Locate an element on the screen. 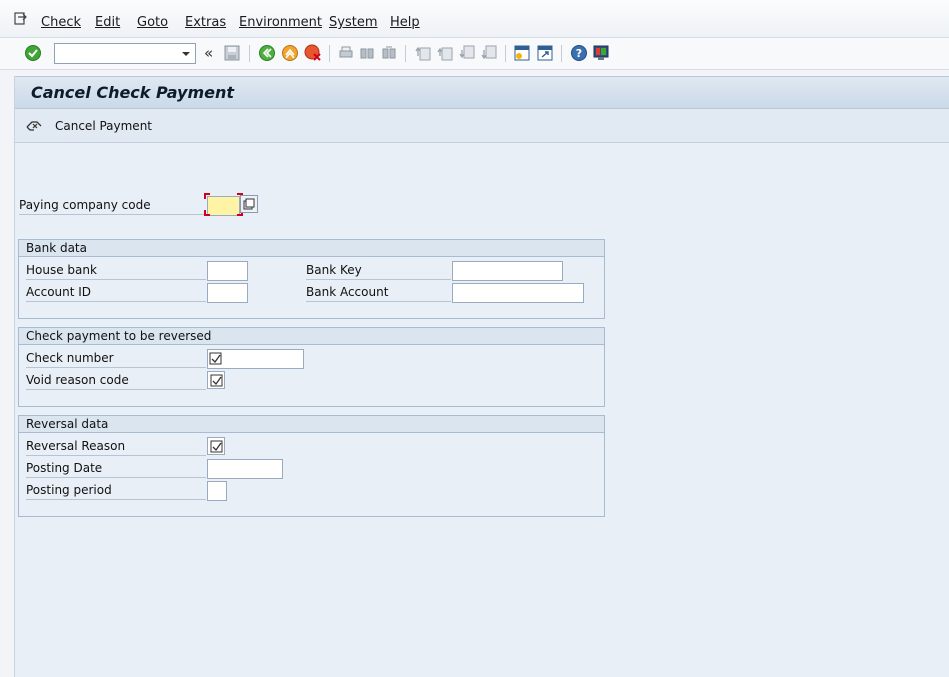 The height and width of the screenshot is (677, 949). print-icon is located at coordinates (346, 53).